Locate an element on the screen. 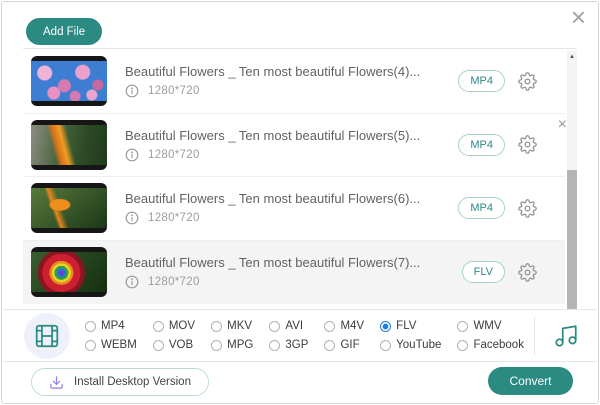 The image size is (600, 405). format-radio-mpg: MPG is located at coordinates (232, 345).